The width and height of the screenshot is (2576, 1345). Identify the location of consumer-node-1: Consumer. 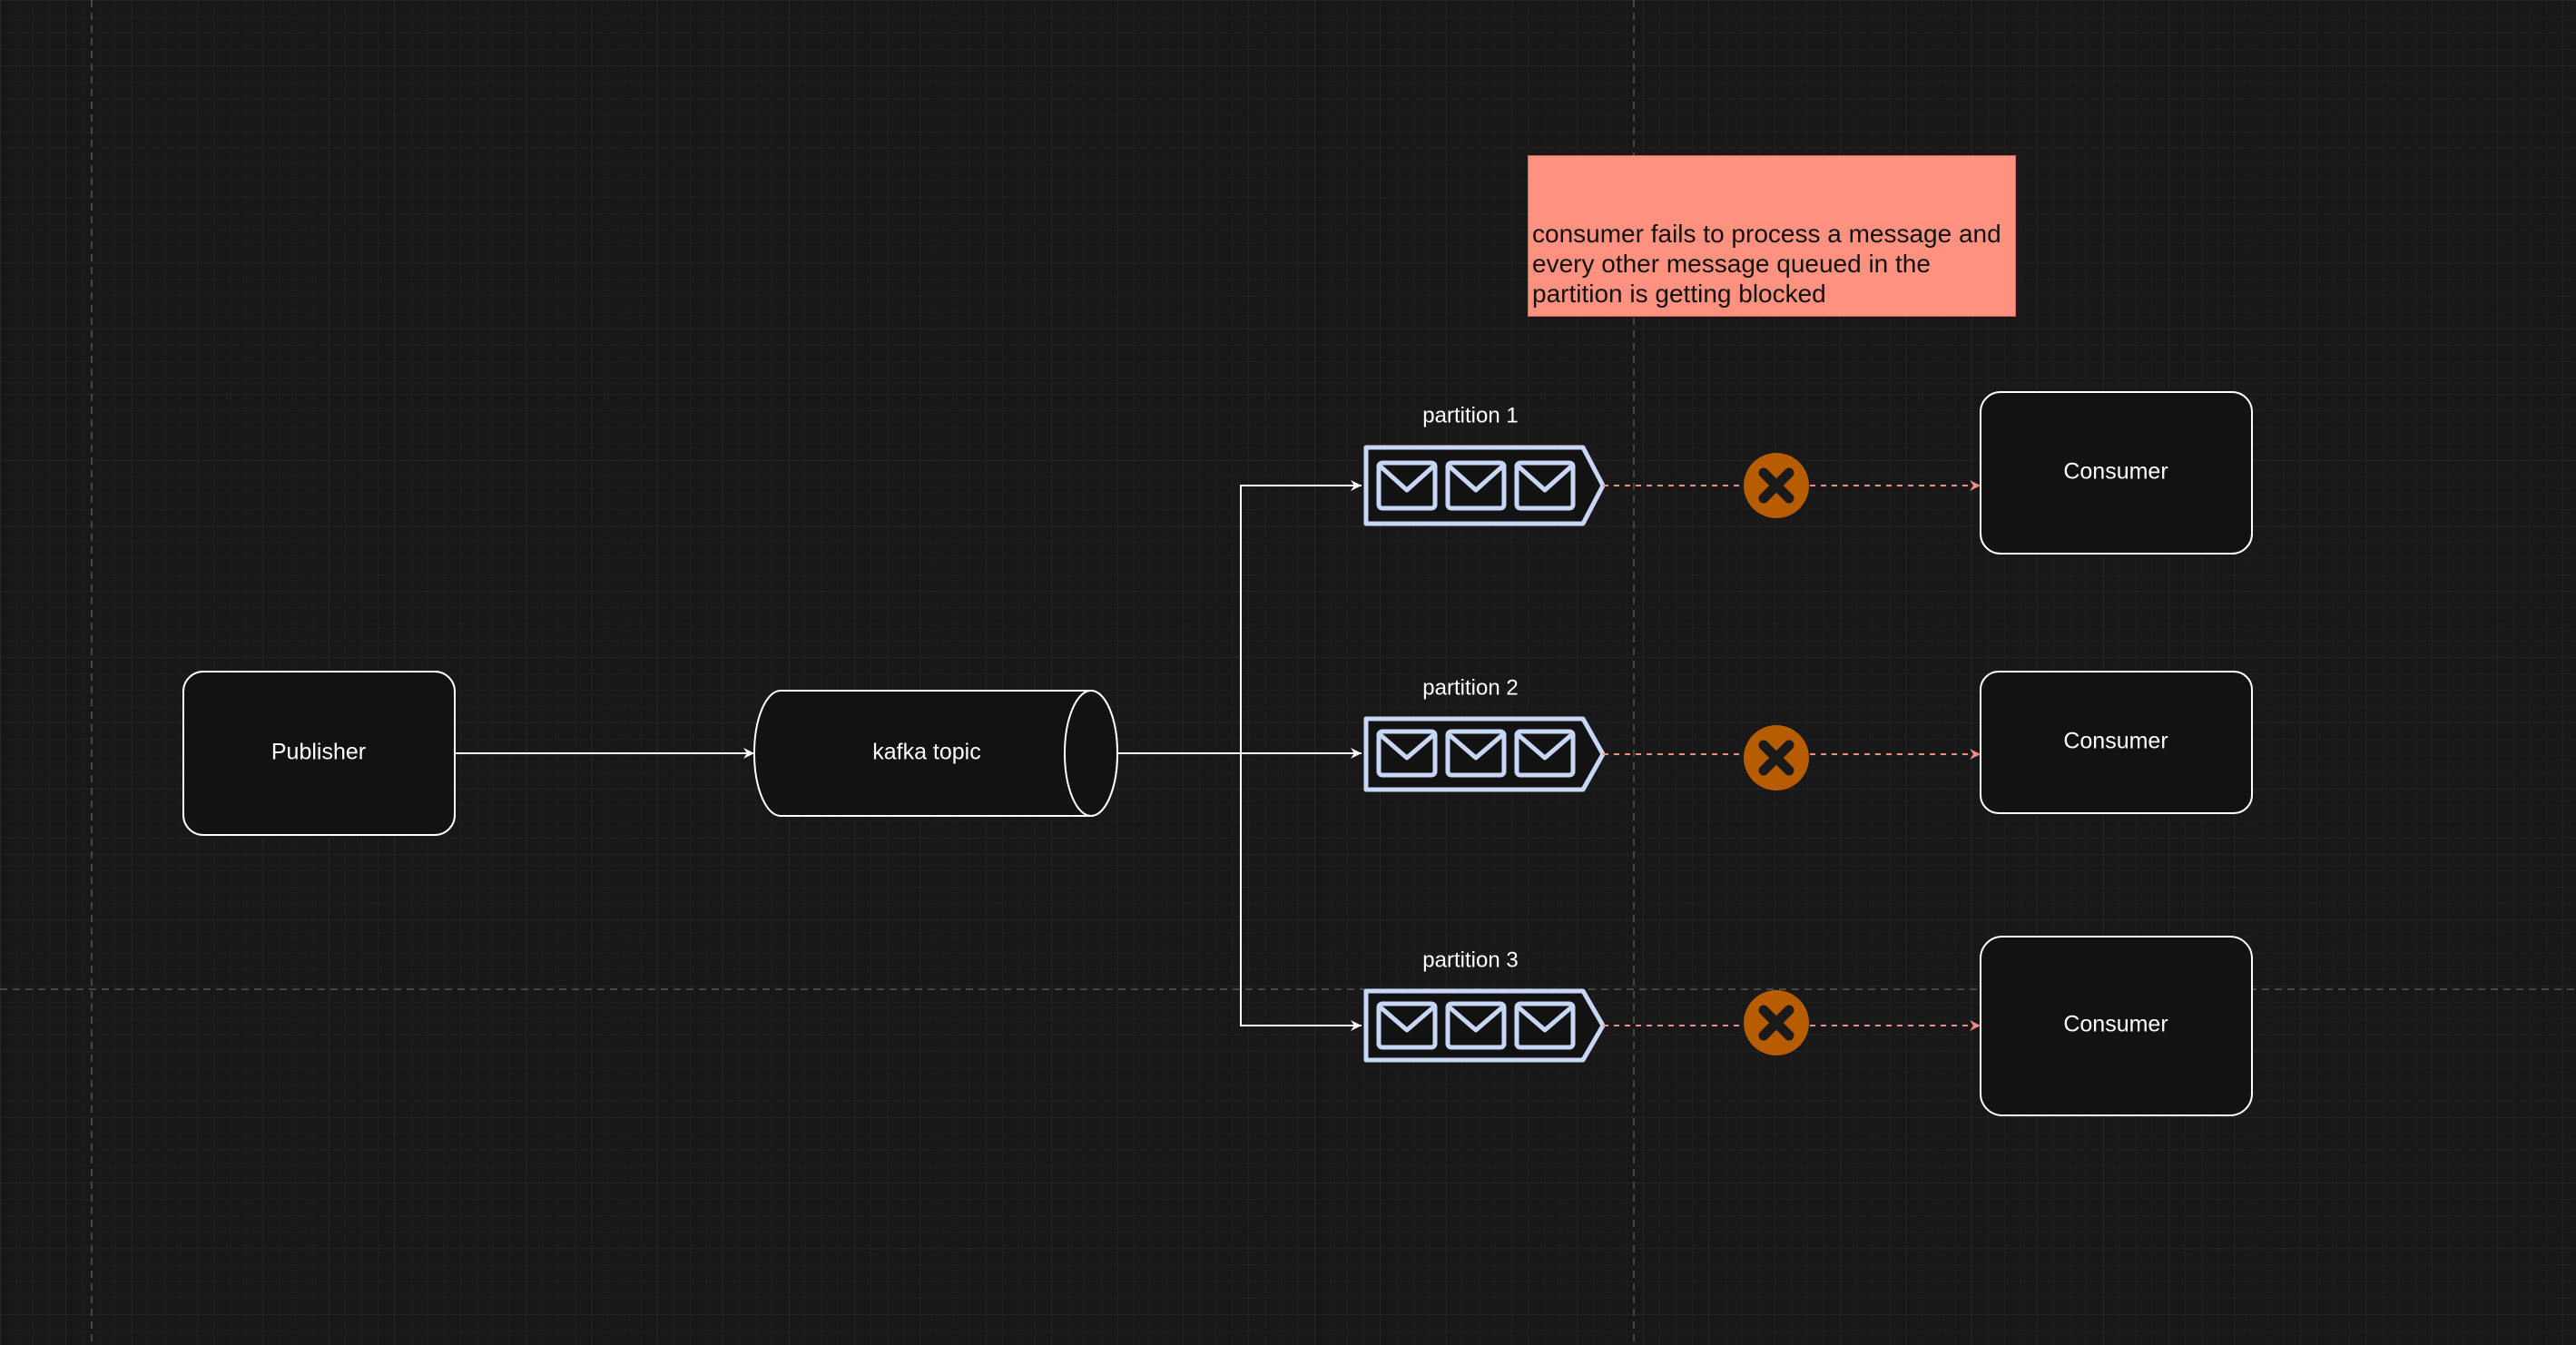
(2116, 473).